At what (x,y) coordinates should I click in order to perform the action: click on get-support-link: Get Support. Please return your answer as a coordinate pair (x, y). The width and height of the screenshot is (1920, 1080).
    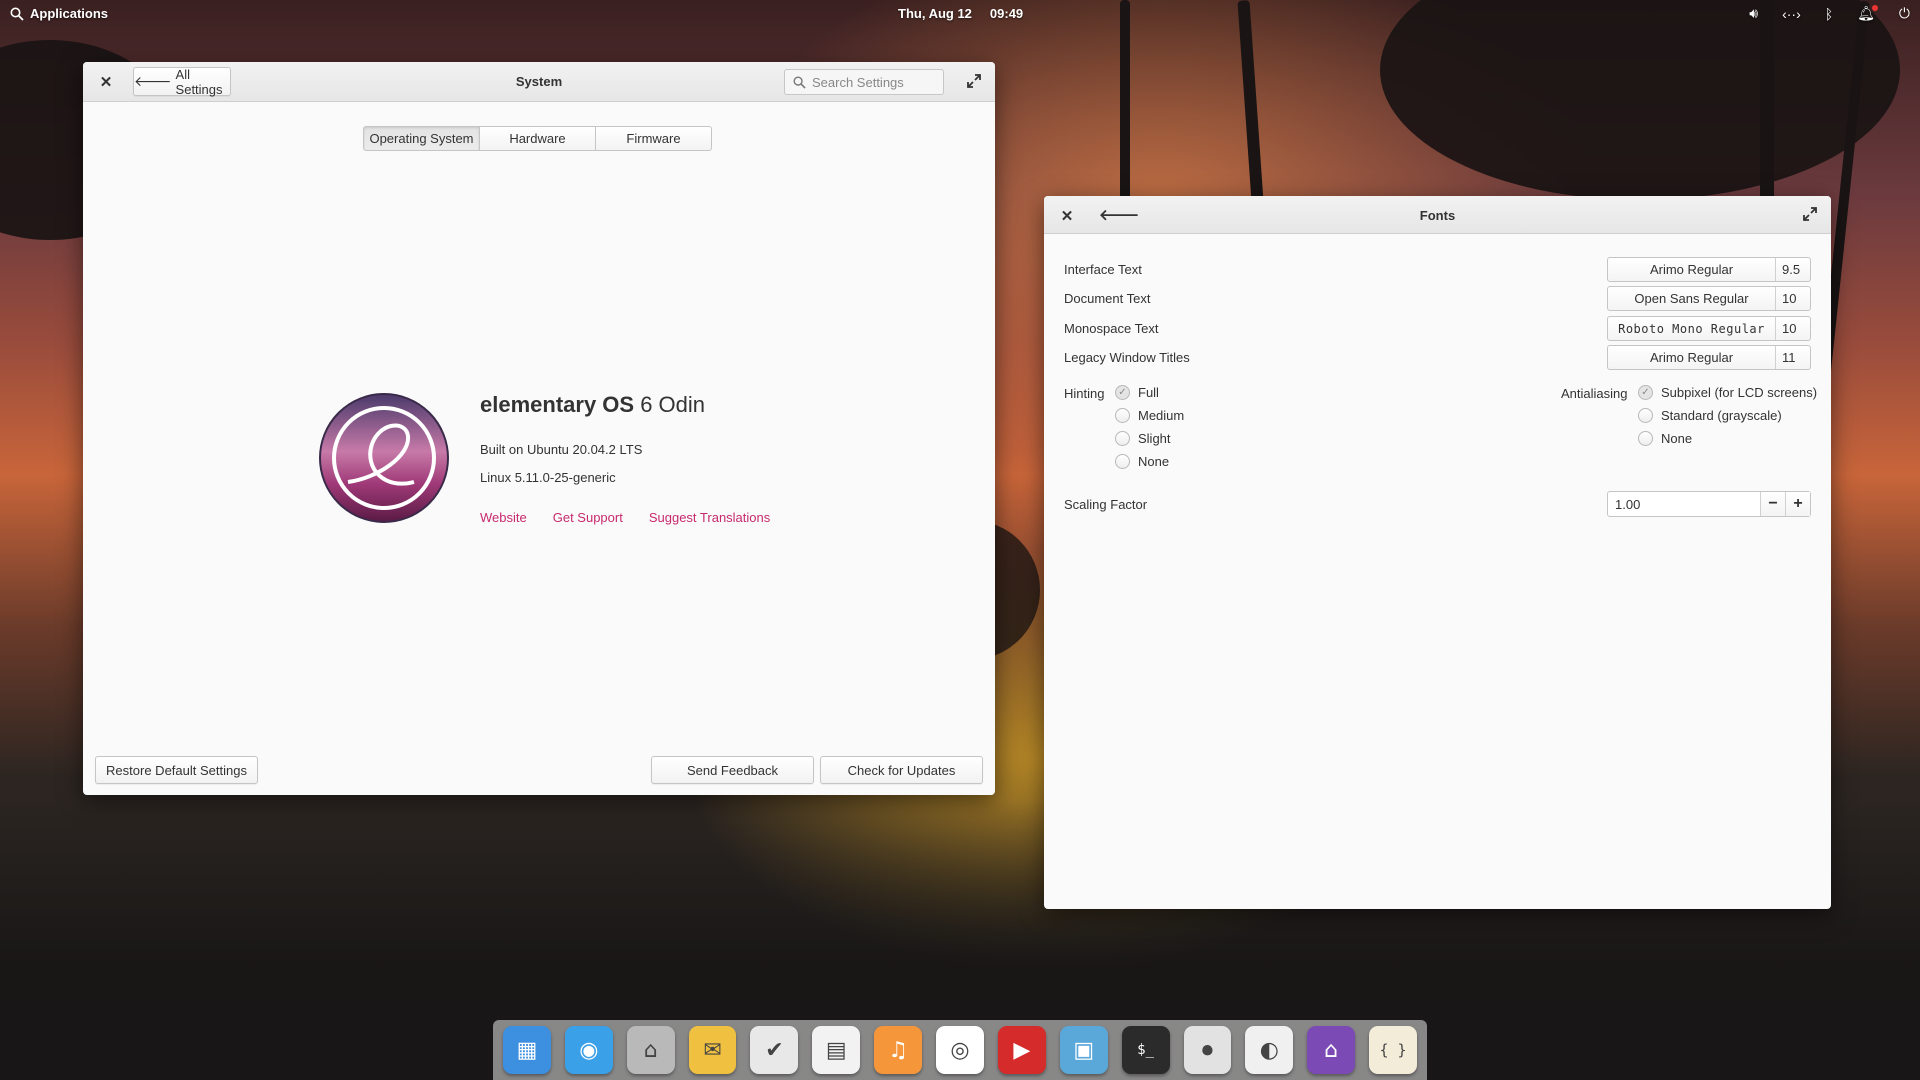
    Looking at the image, I should click on (588, 517).